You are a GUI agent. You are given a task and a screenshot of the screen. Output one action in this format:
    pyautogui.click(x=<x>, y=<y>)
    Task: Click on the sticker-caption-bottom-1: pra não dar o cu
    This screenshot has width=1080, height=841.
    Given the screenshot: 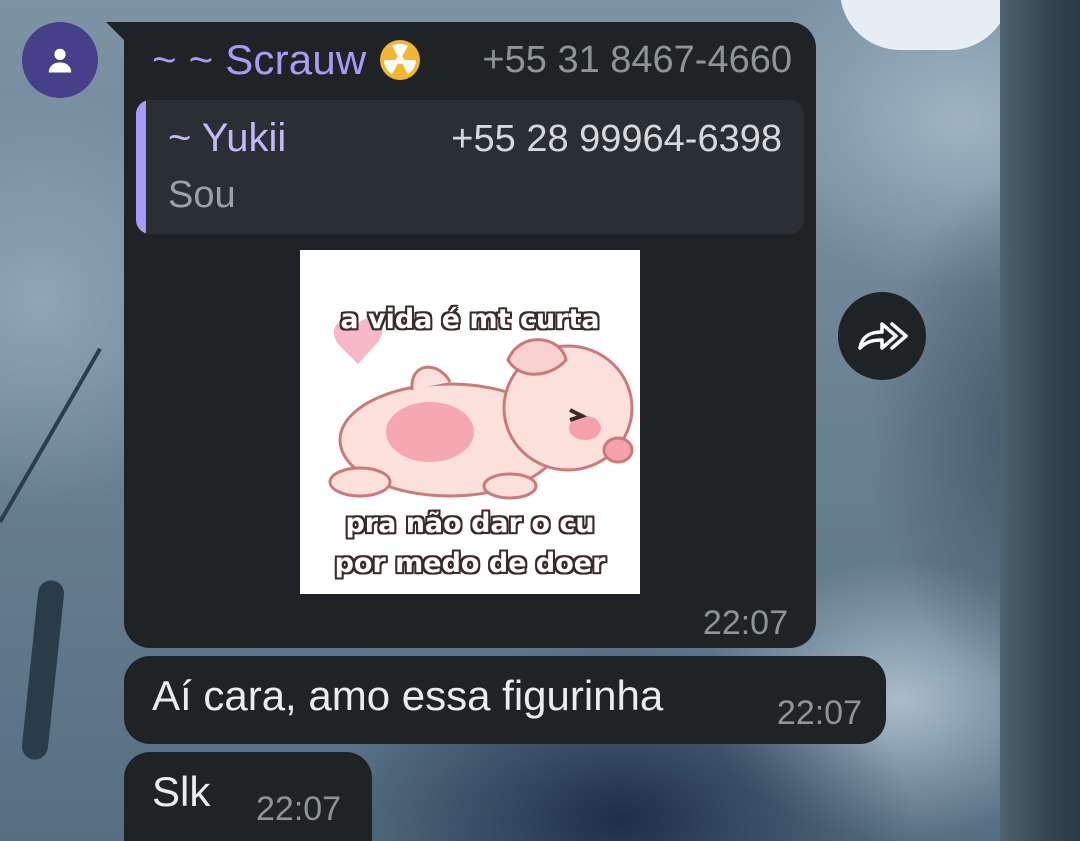 What is the action you would take?
    pyautogui.click(x=470, y=523)
    